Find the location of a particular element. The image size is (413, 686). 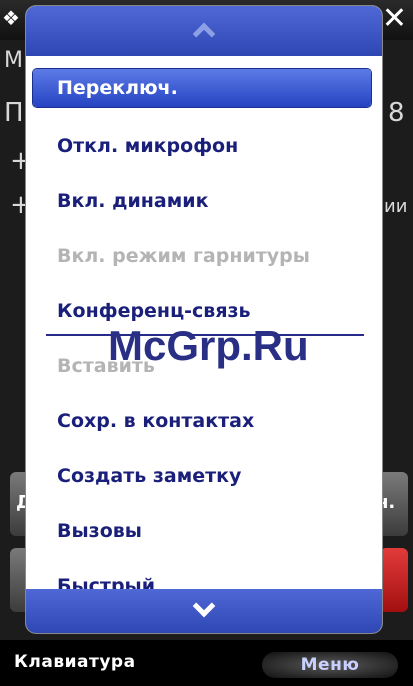

menu-item-create-note: Создать заметку is located at coordinates (204, 476).